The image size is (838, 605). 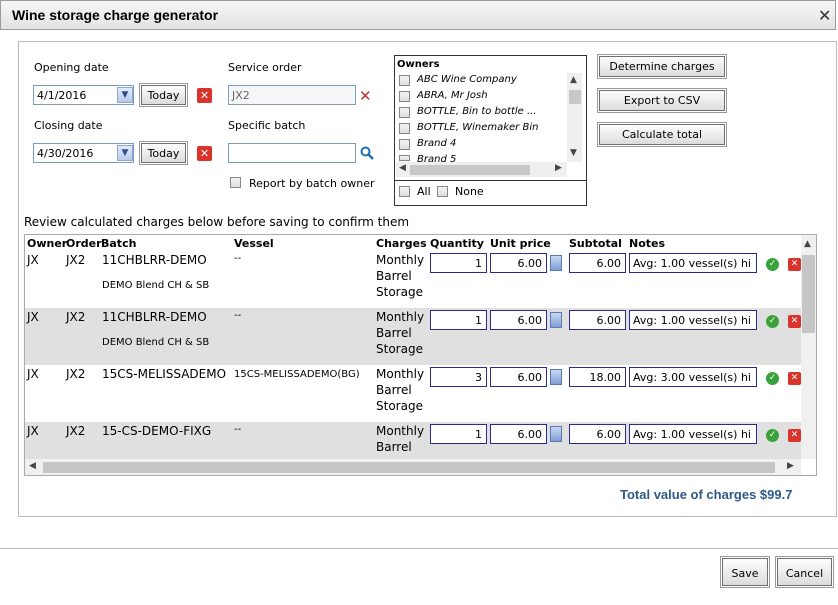 What do you see at coordinates (808, 294) in the screenshot?
I see `table-scroll-thumb` at bounding box center [808, 294].